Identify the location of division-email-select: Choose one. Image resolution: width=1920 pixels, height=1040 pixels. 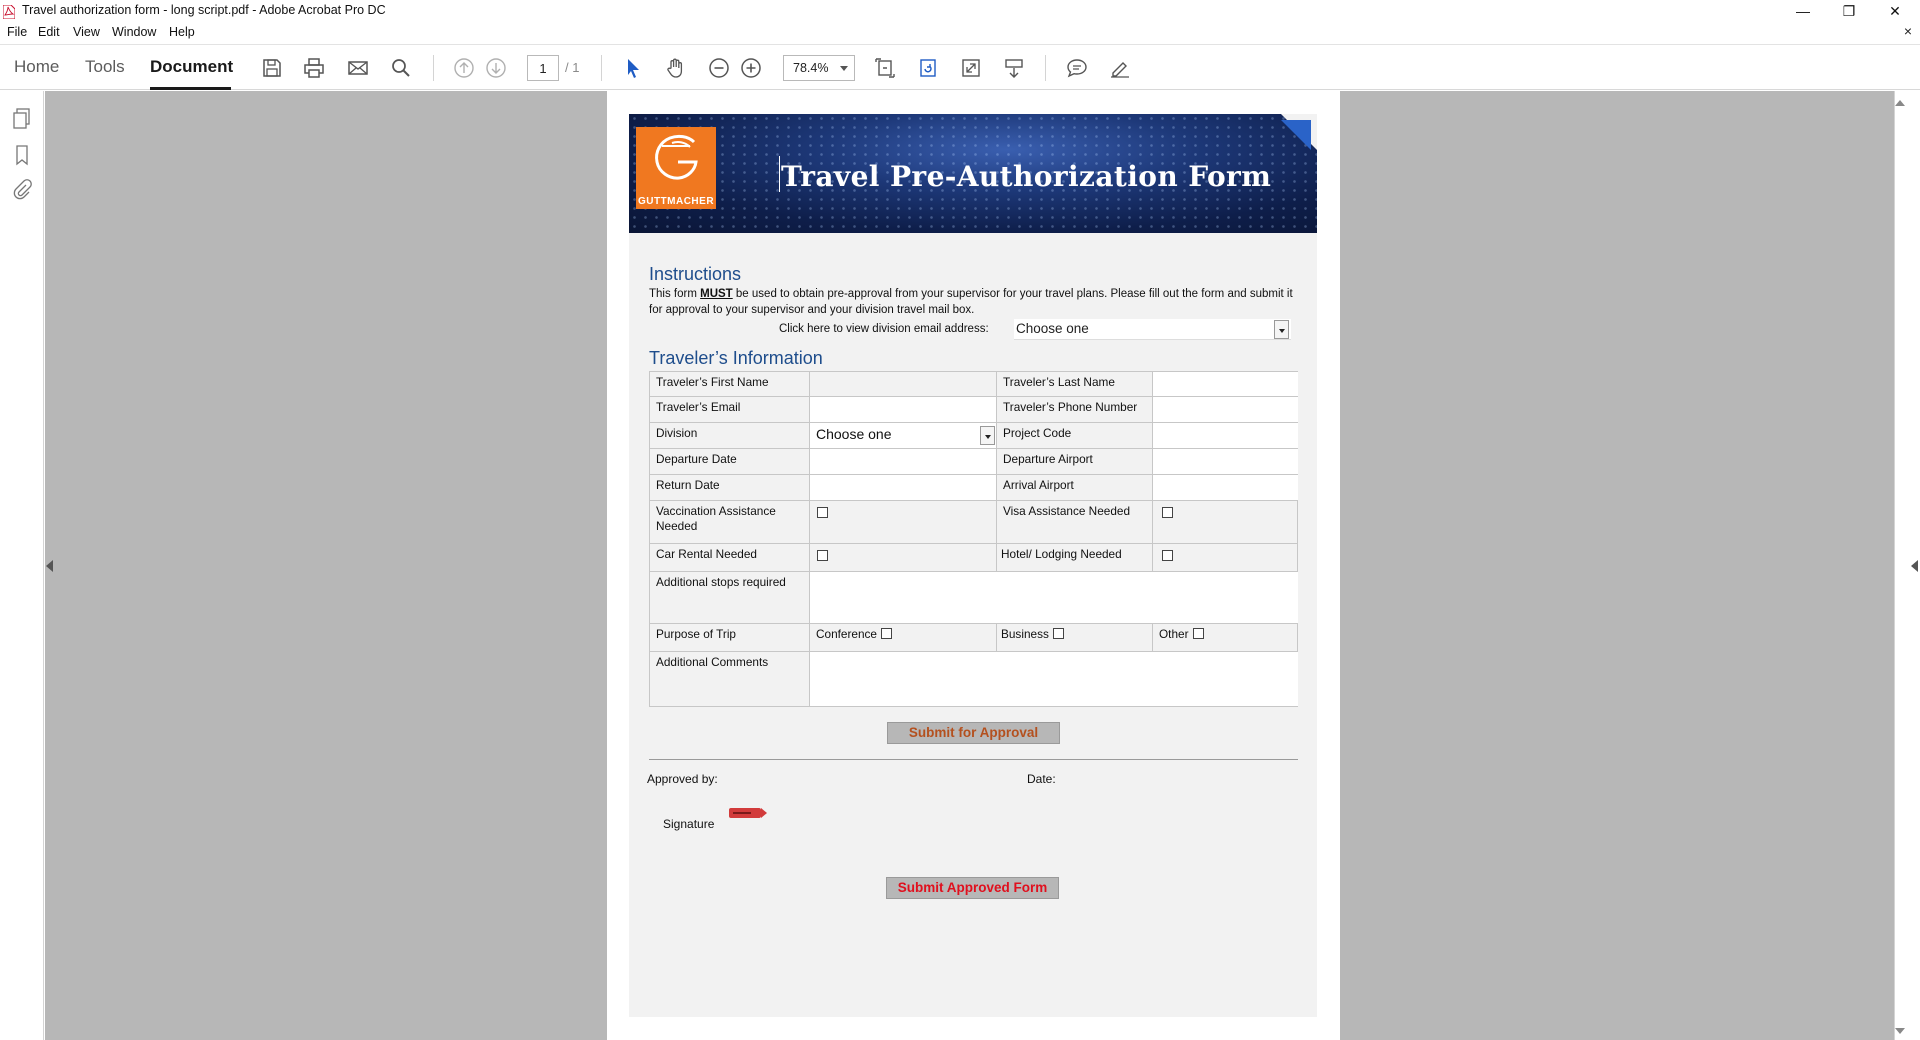
(1152, 329).